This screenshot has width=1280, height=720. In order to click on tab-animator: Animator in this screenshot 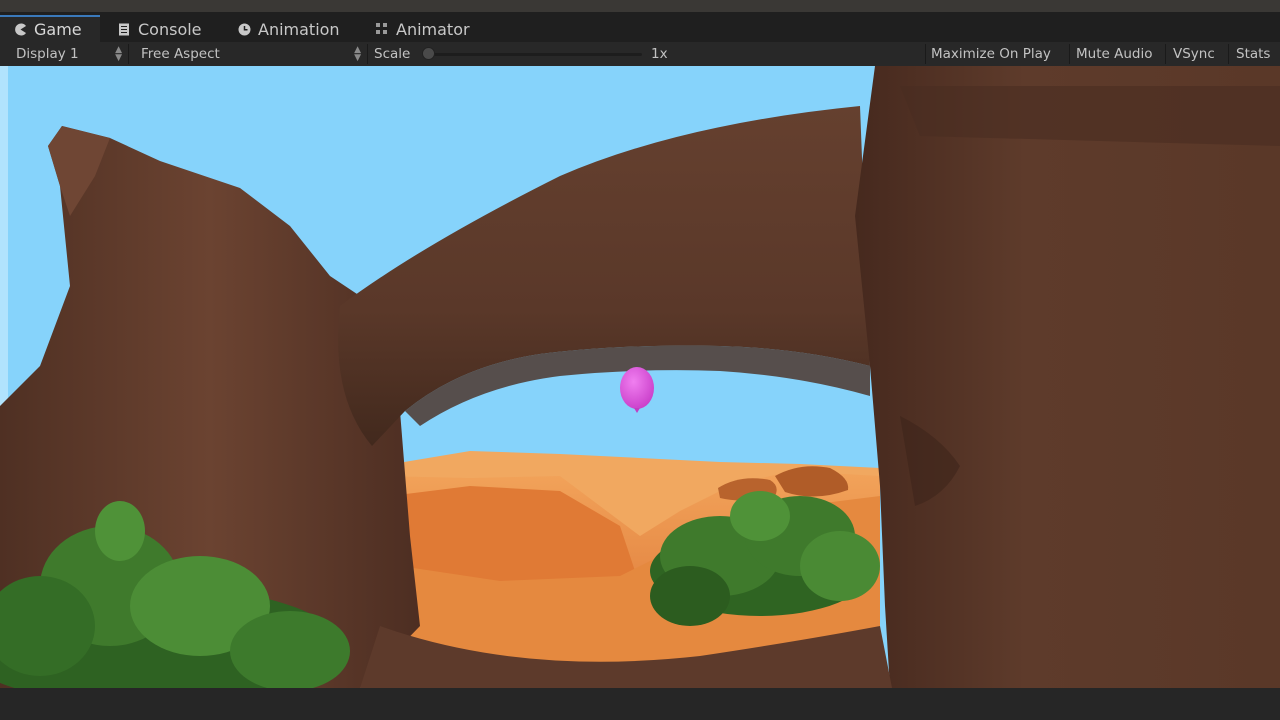, I will do `click(422, 29)`.